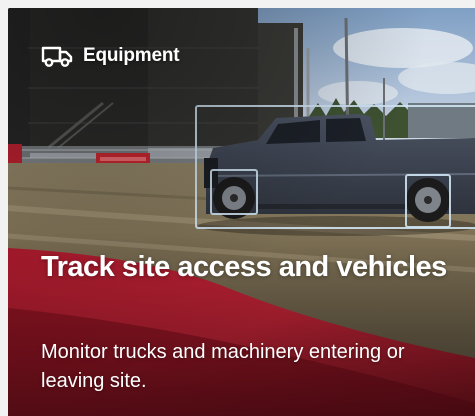 The height and width of the screenshot is (416, 475). Describe the element at coordinates (57, 56) in the screenshot. I see `truck-icon` at that location.